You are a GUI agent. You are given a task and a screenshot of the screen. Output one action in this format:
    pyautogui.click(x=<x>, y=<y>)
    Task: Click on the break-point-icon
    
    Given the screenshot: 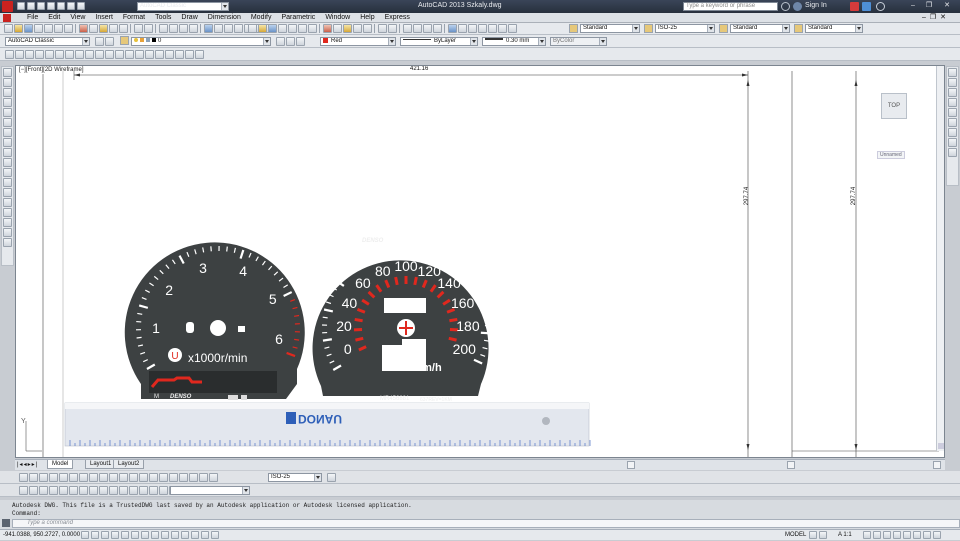 What is the action you would take?
    pyautogui.click(x=7, y=182)
    